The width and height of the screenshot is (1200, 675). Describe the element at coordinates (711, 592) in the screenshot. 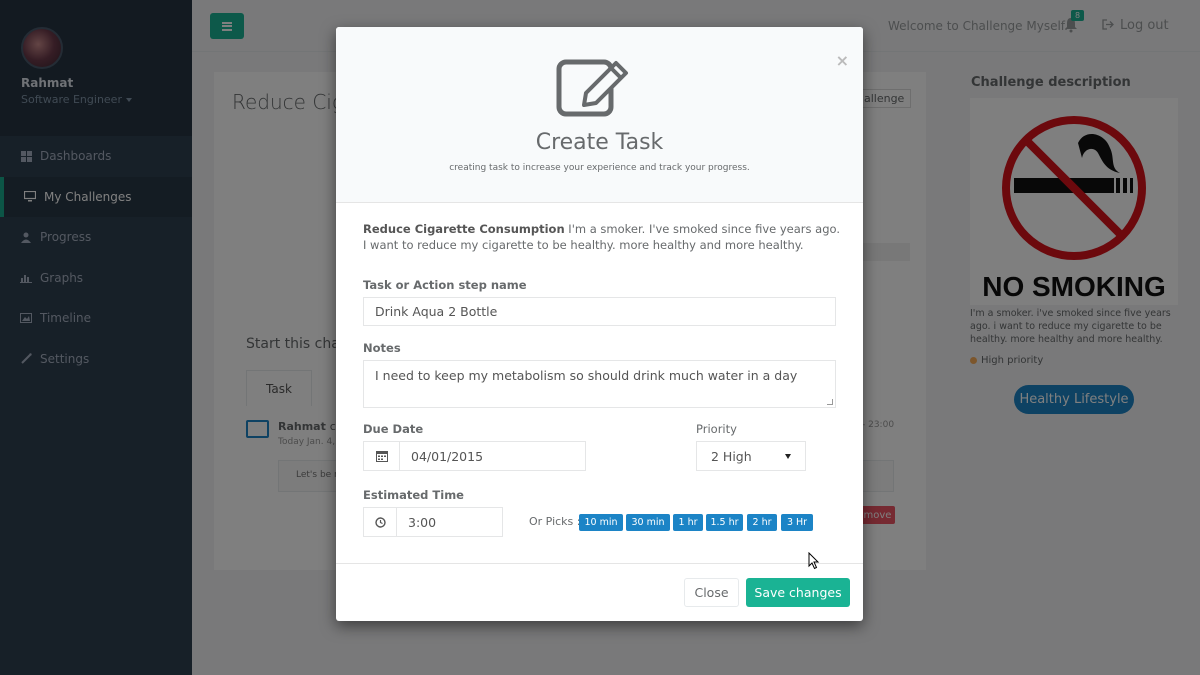

I see `close-button: Close` at that location.